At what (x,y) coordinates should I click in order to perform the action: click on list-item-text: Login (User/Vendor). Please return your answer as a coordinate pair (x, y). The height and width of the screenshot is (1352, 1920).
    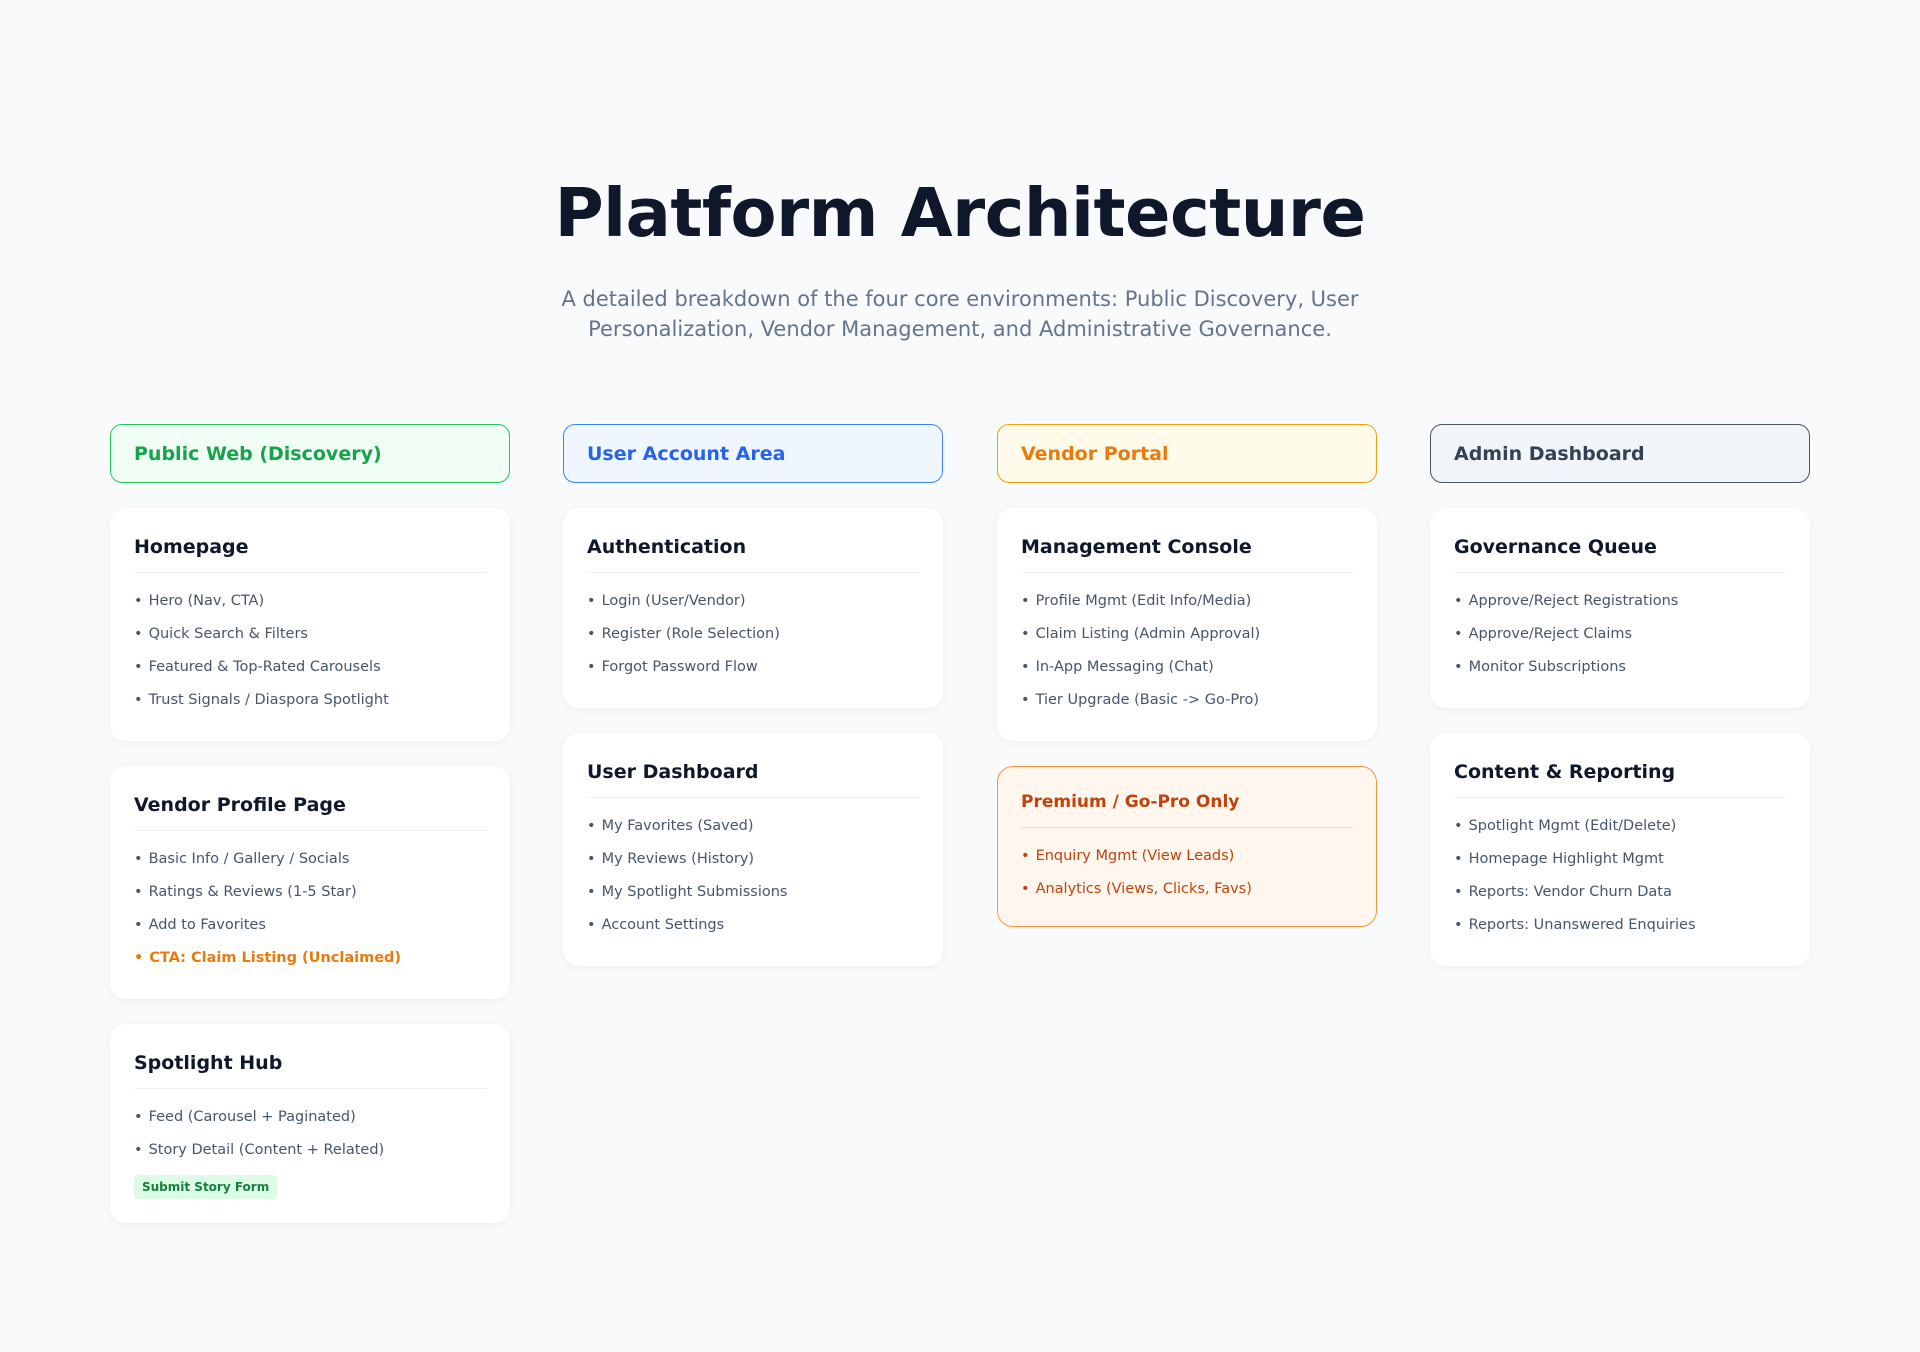
    Looking at the image, I should click on (673, 601).